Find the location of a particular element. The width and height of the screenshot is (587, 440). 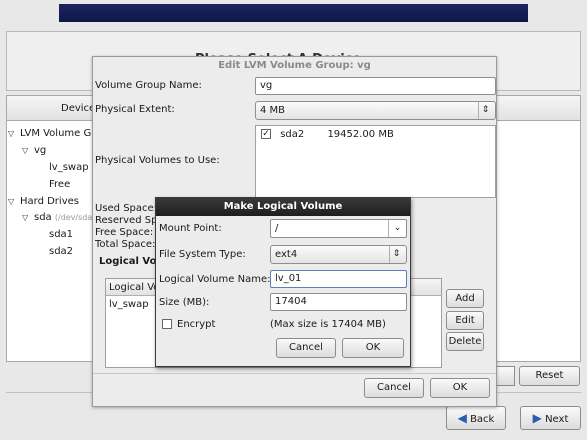

tree-item-sda2: sda2 is located at coordinates (61, 251).